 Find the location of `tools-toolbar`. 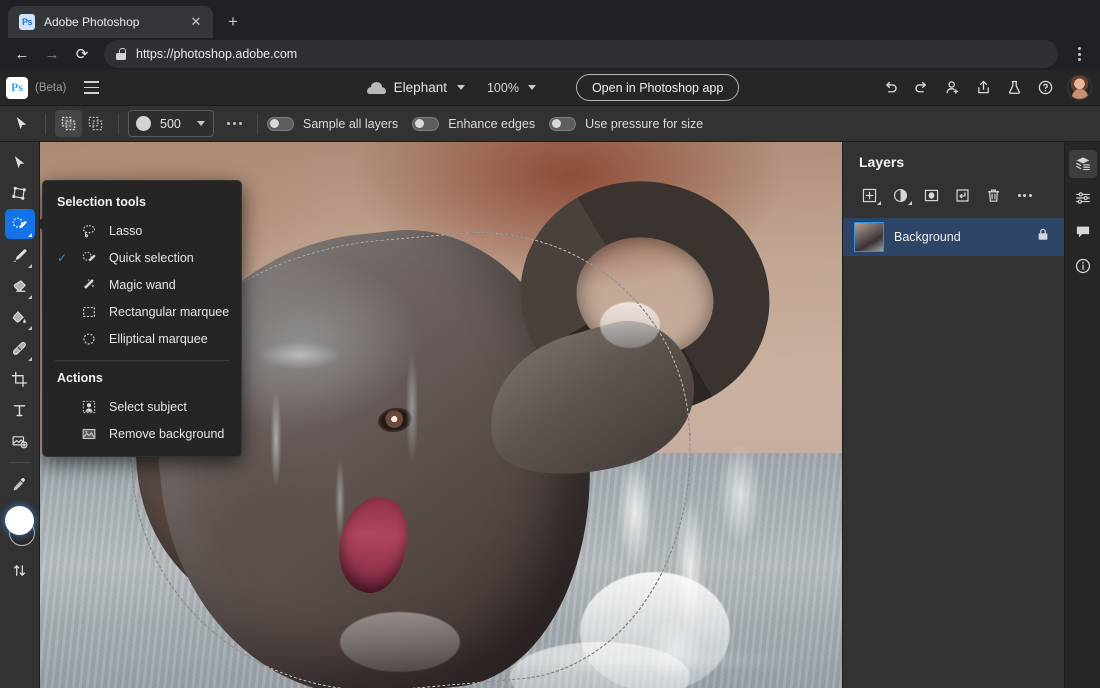

tools-toolbar is located at coordinates (20, 415).